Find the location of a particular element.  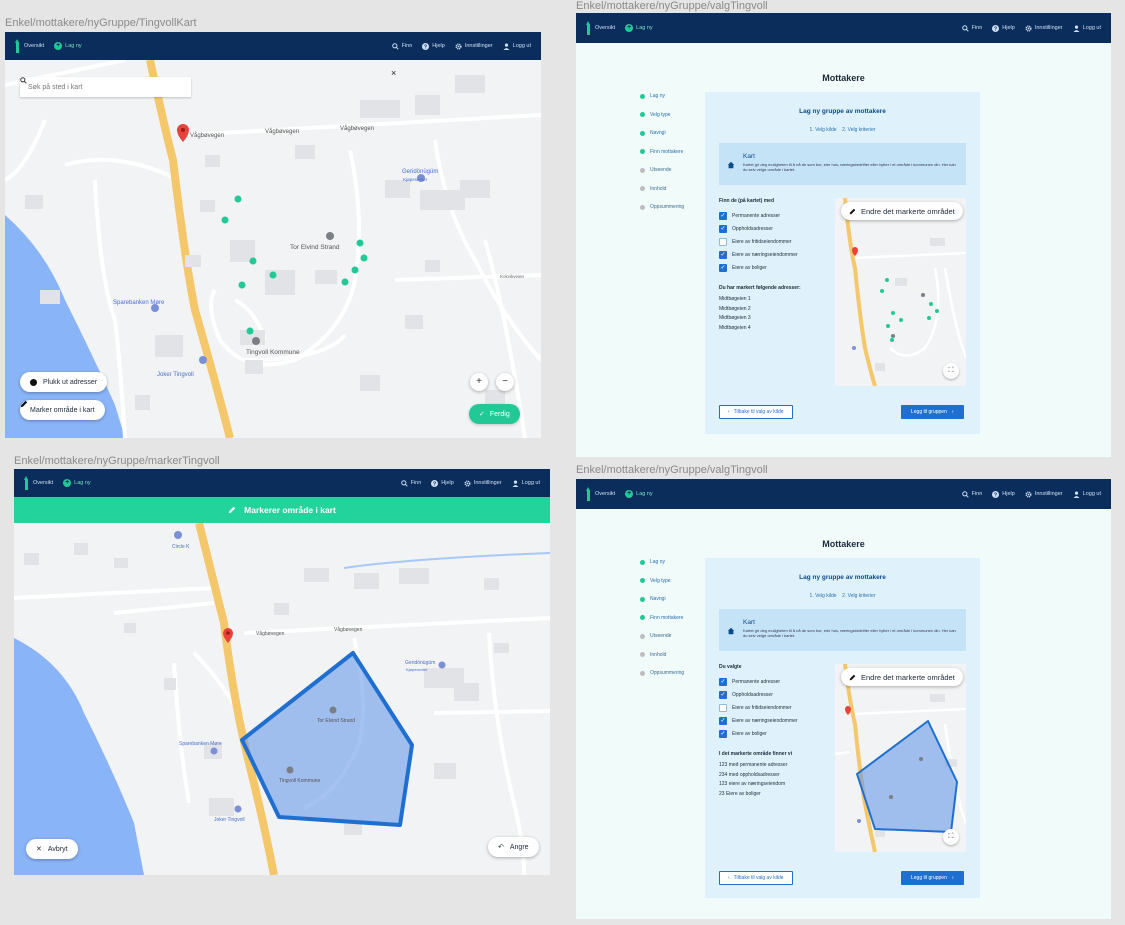

undo-button: ↶ Angre is located at coordinates (513, 847).